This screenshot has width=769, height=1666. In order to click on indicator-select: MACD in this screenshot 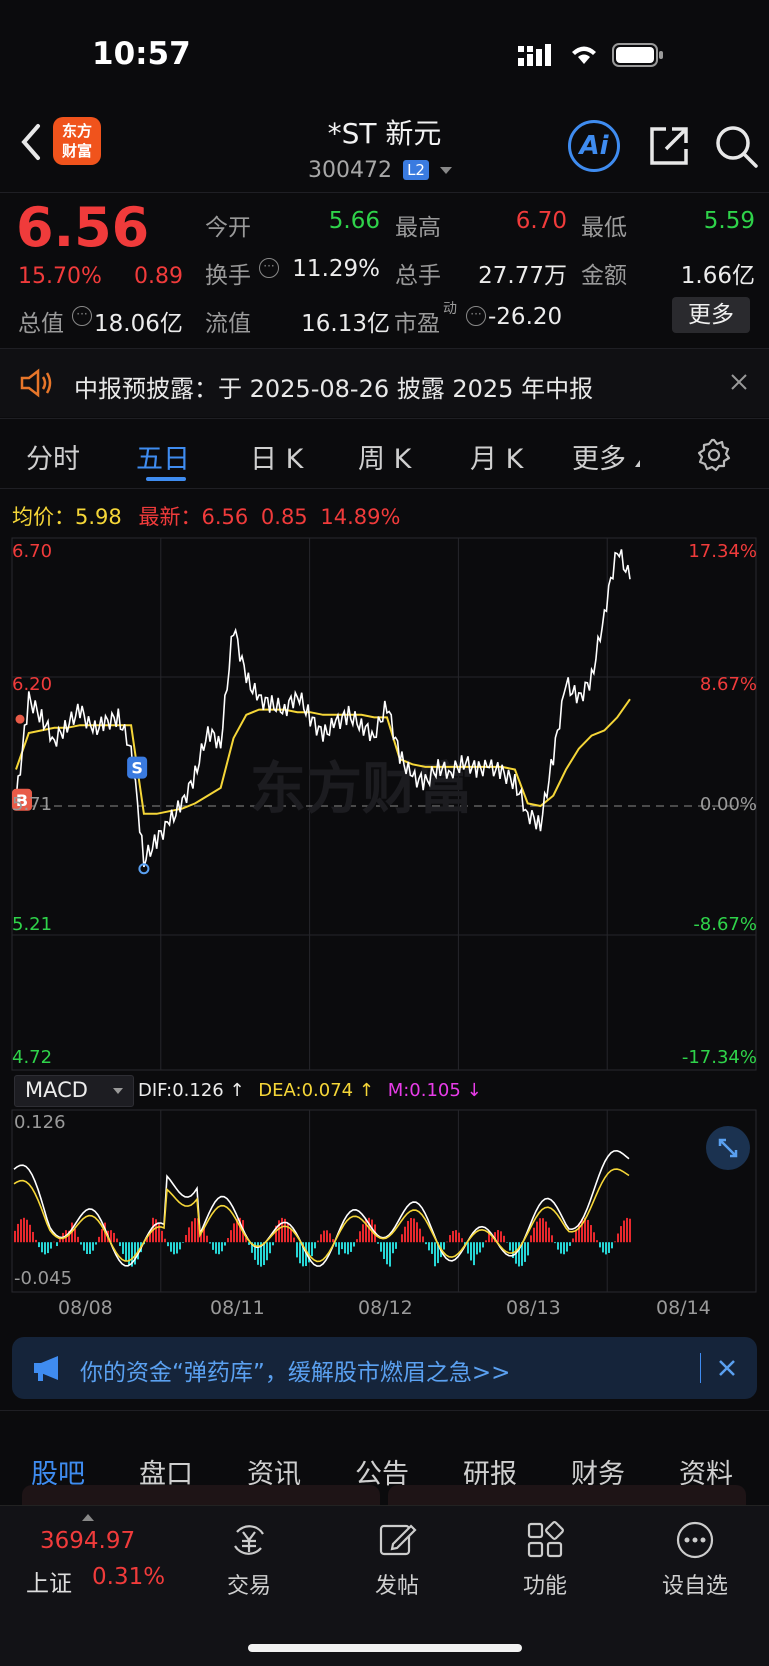, I will do `click(74, 1091)`.